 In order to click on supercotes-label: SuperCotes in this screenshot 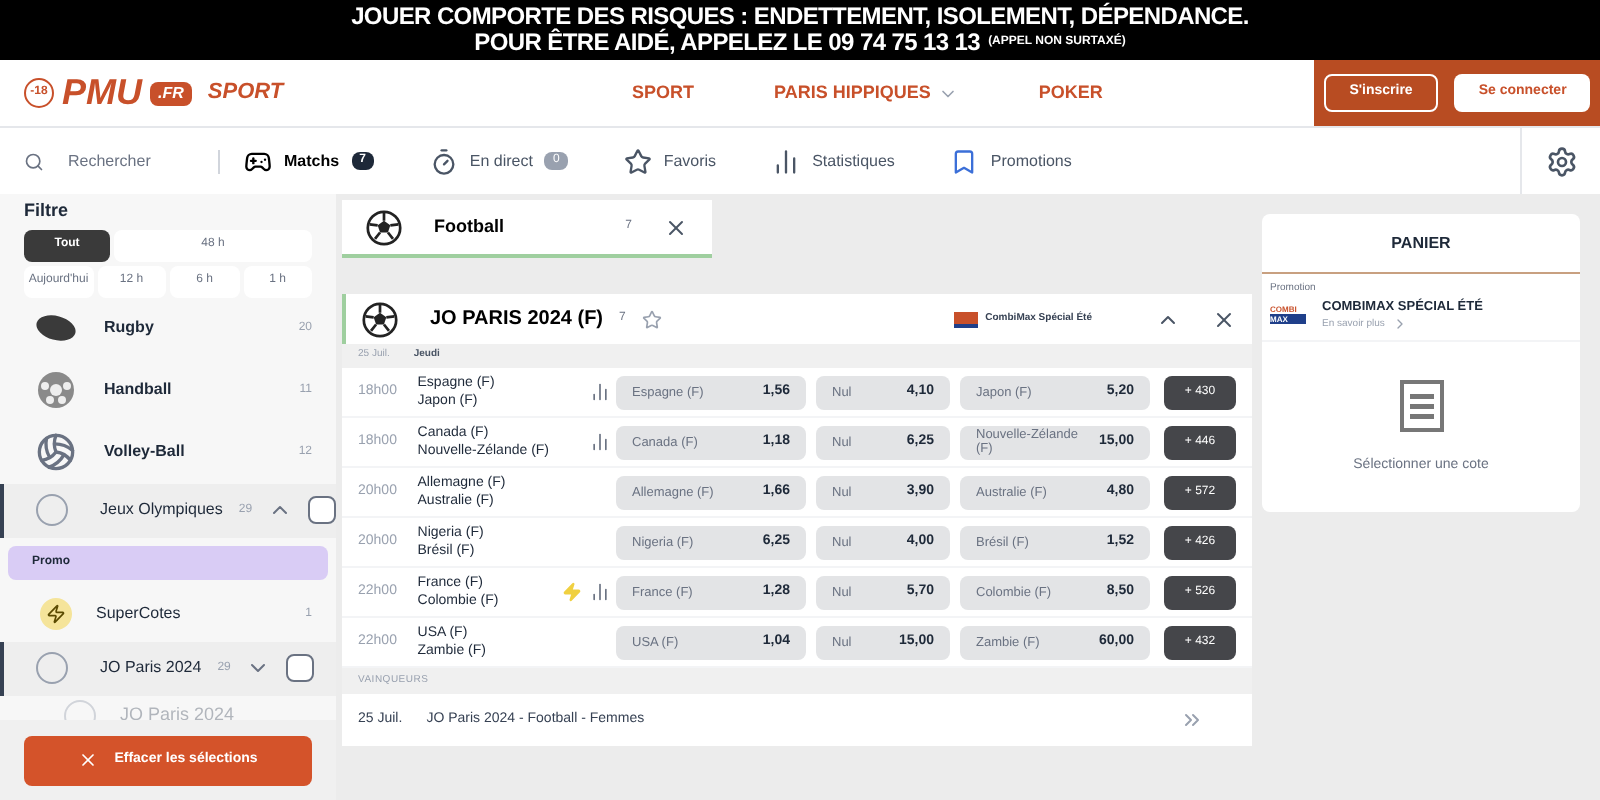, I will do `click(189, 614)`.